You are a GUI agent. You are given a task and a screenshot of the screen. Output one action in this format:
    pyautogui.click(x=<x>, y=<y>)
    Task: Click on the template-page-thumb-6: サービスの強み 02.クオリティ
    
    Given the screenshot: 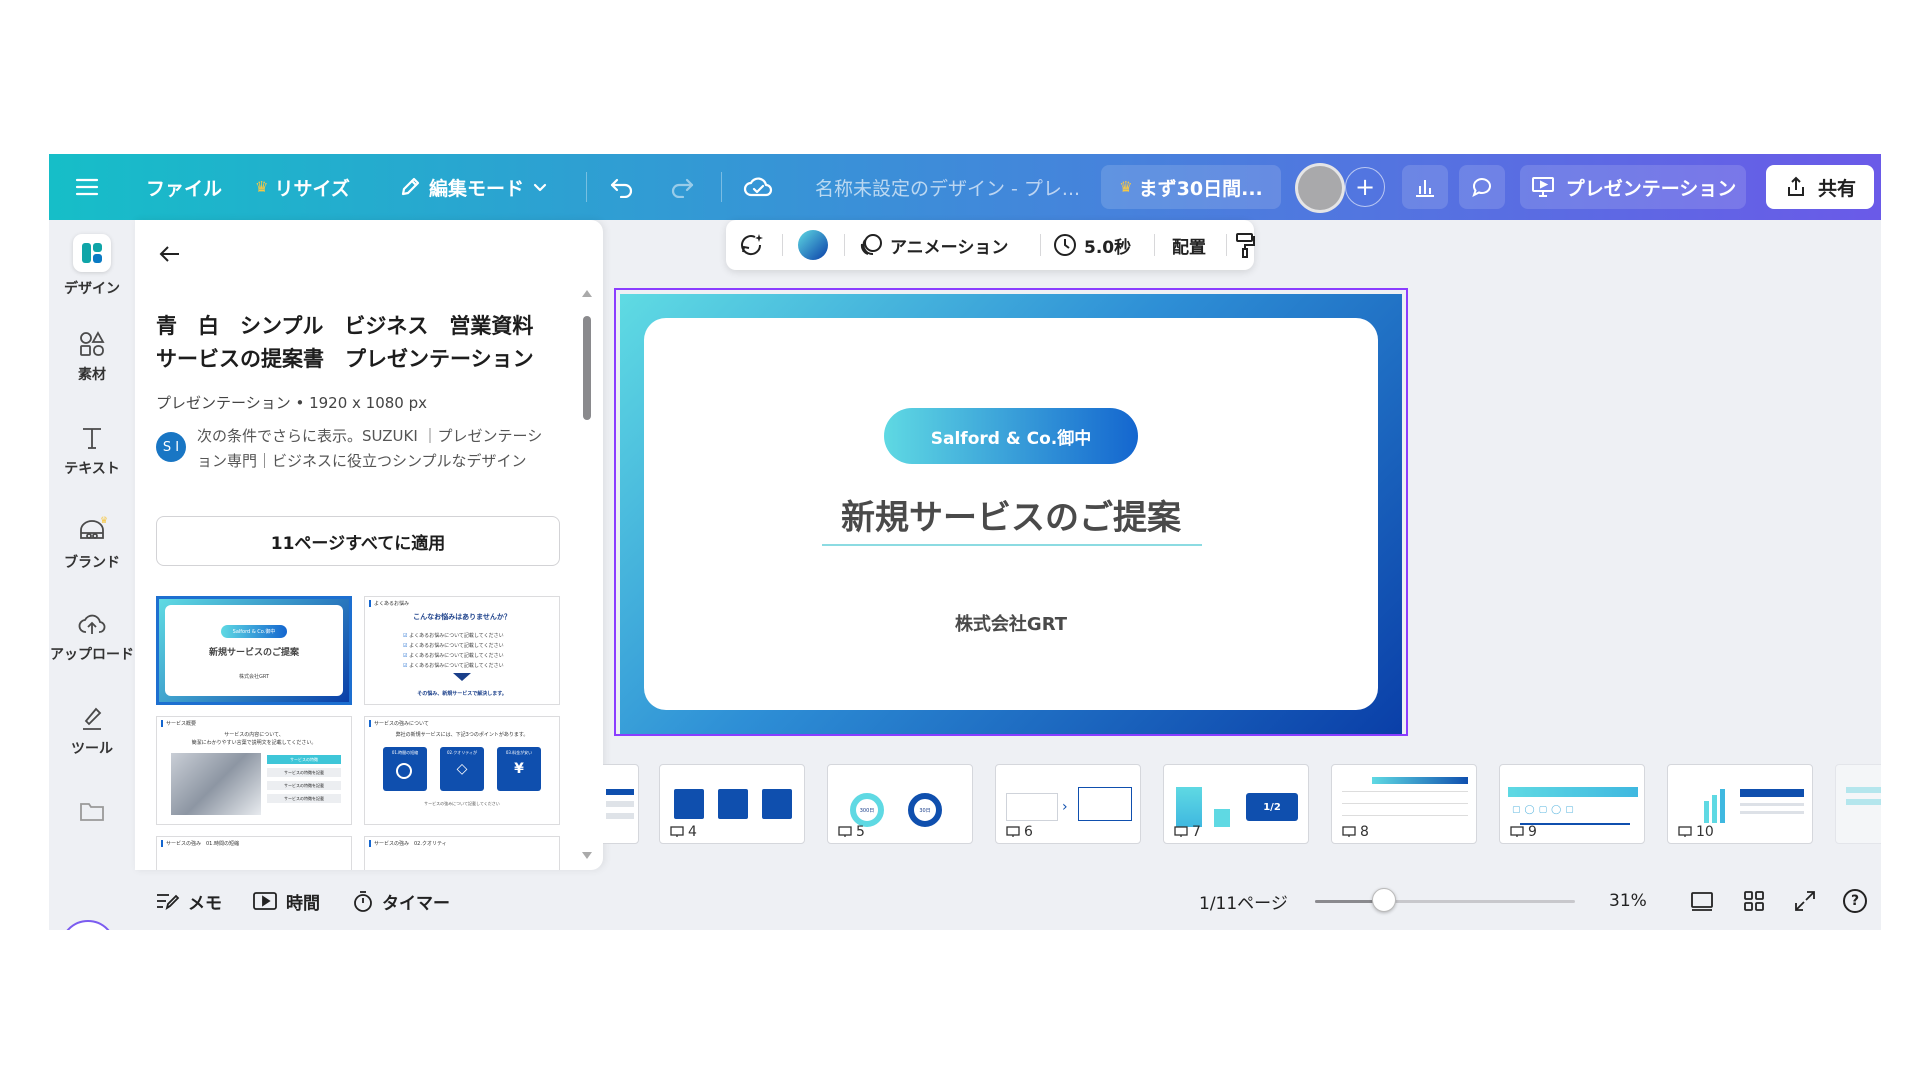 What is the action you would take?
    pyautogui.click(x=462, y=853)
    